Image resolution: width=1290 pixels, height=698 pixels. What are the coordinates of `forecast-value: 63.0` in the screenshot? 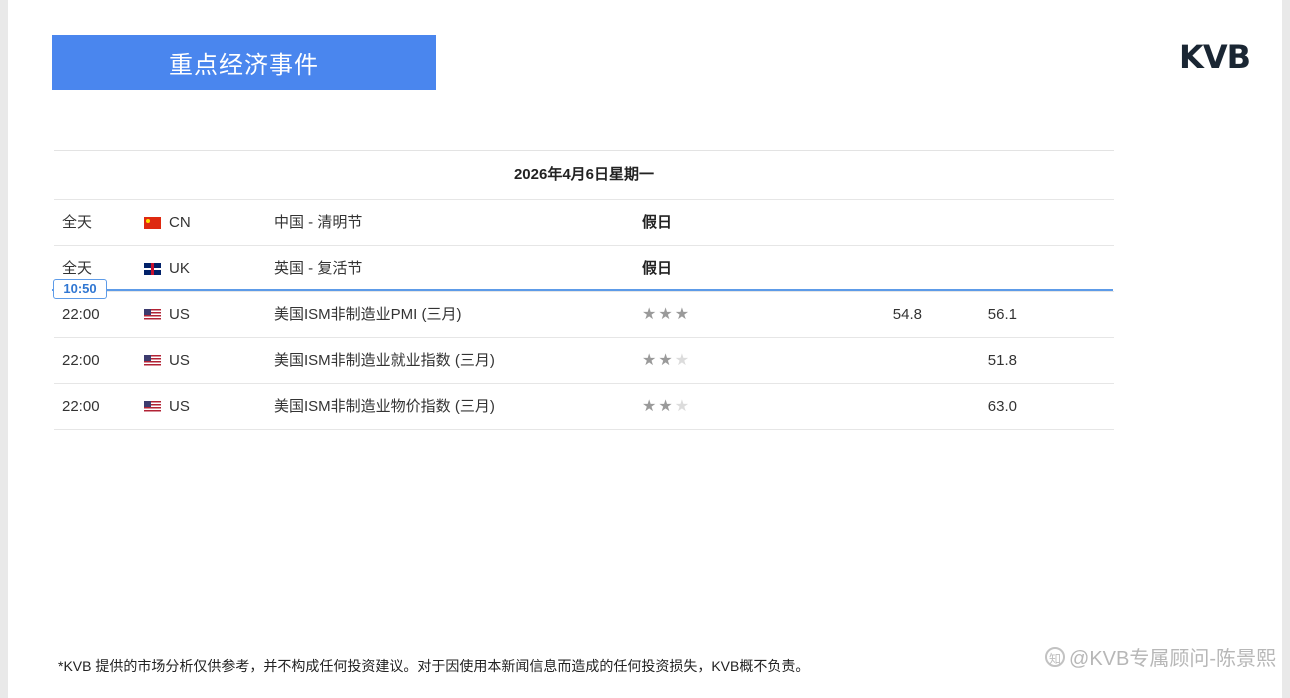 It's located at (1002, 406).